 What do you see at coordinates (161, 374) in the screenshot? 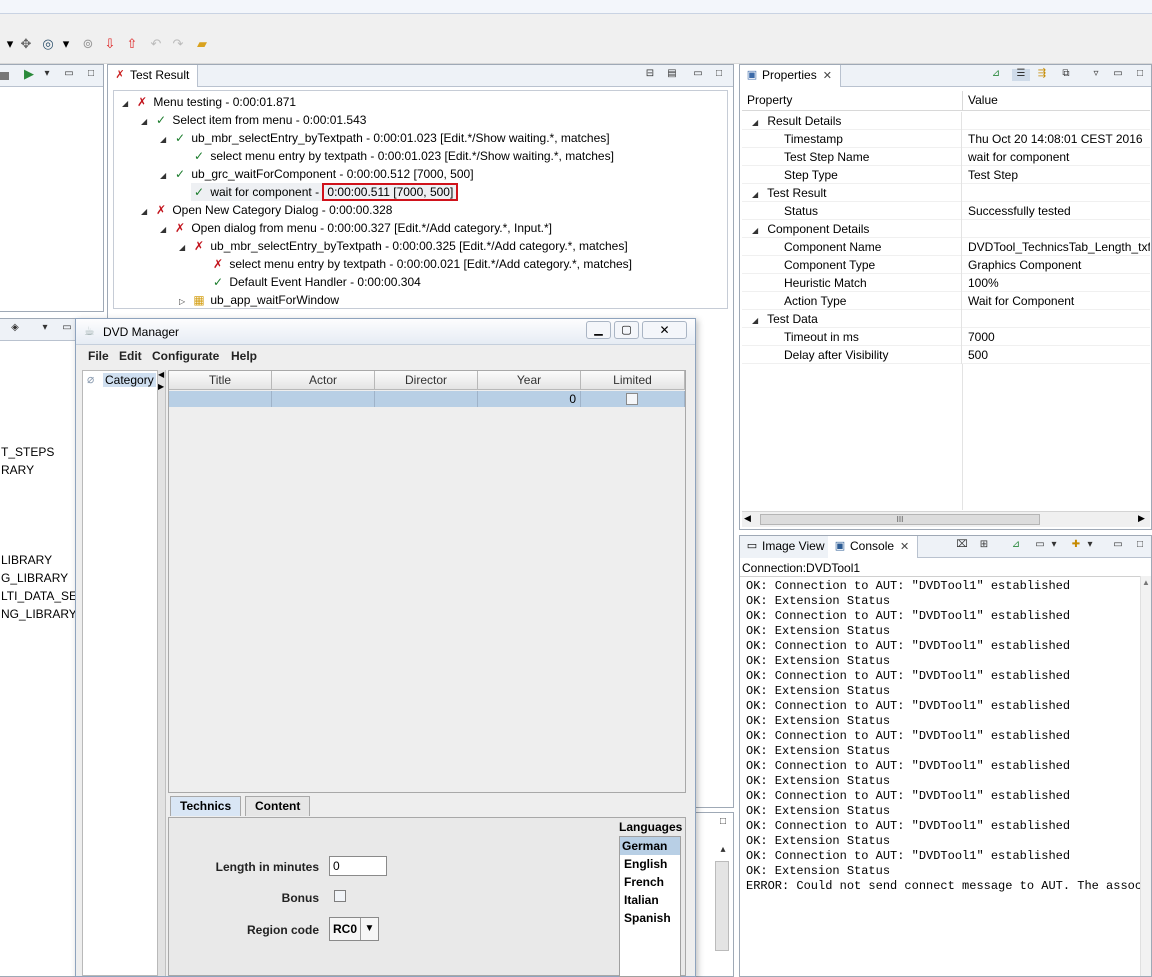
I see `collapse-left-icon: ◀` at bounding box center [161, 374].